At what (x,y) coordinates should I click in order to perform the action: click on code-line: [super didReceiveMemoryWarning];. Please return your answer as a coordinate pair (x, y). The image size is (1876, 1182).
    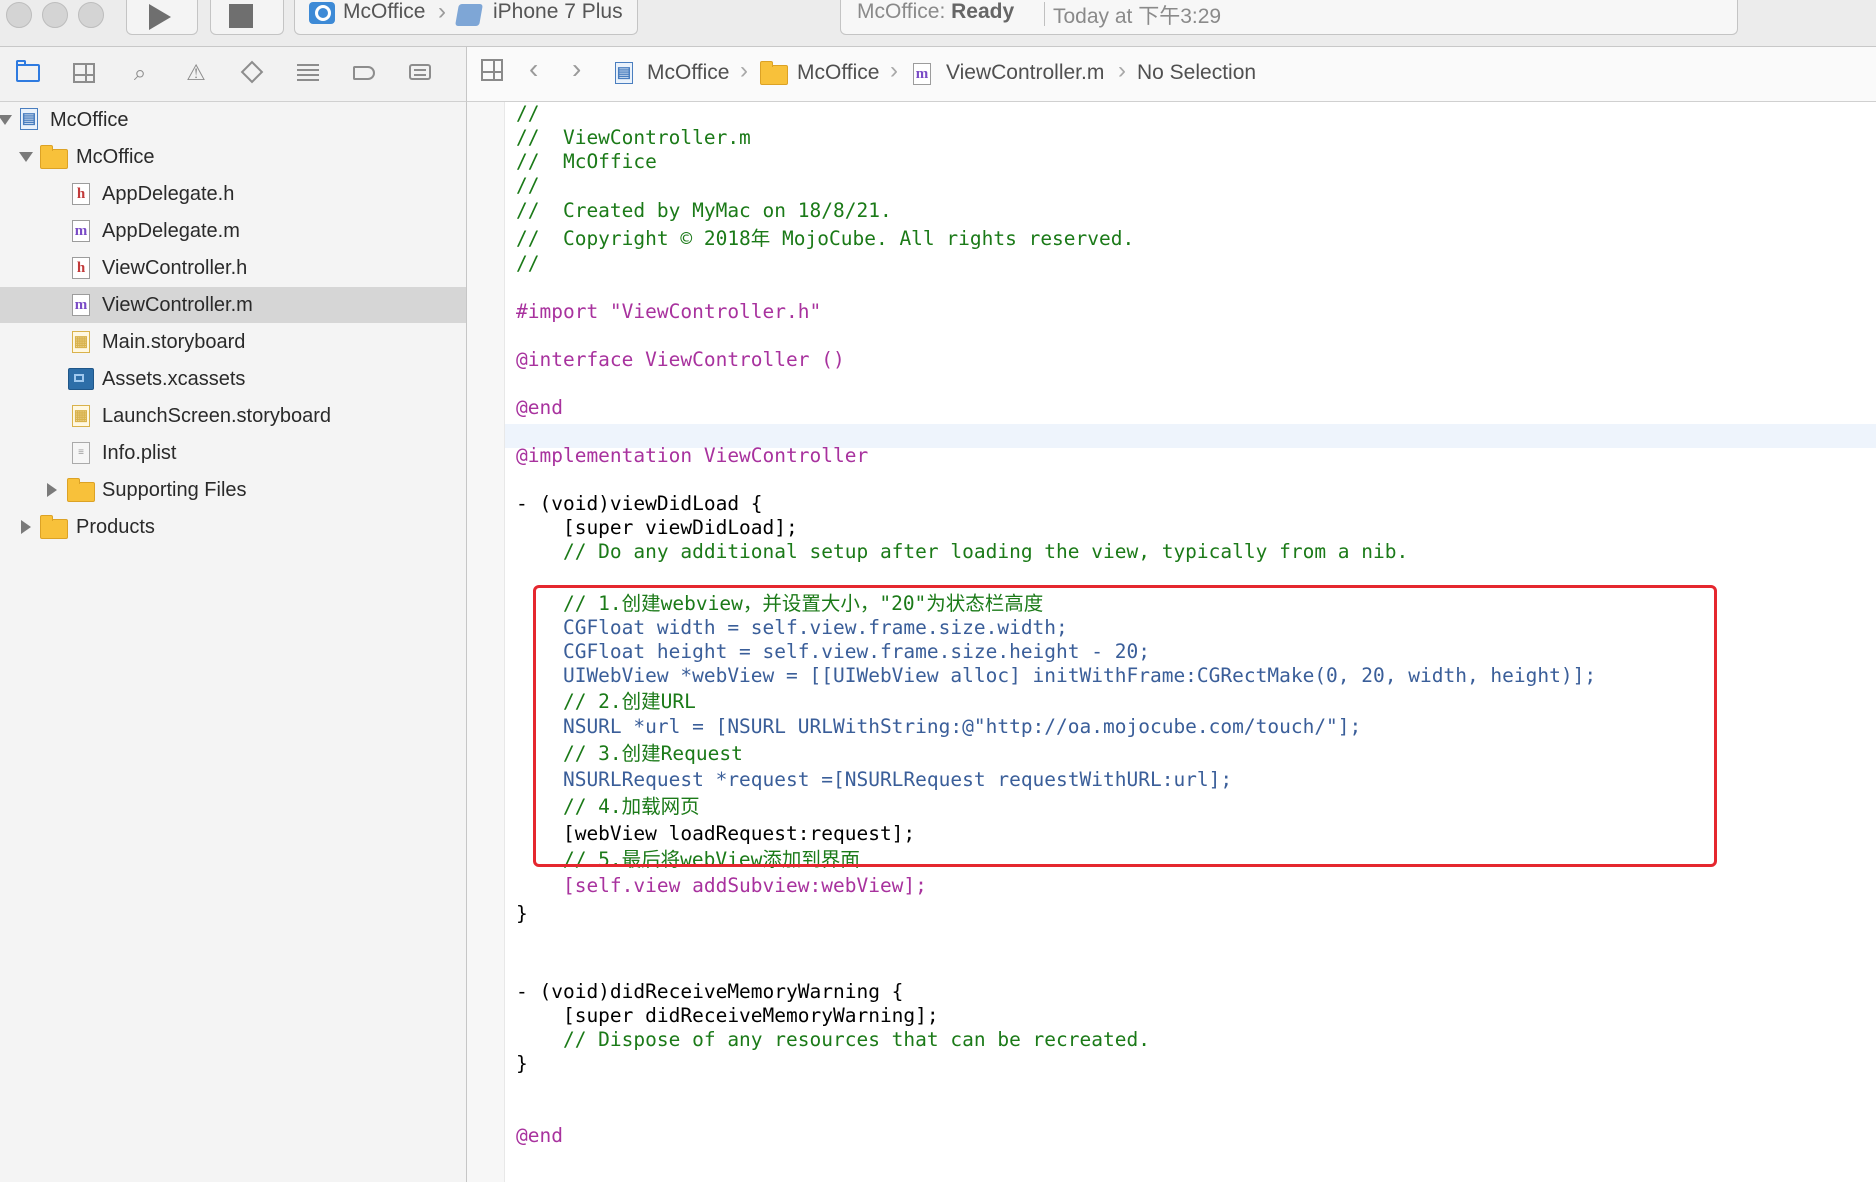
    Looking at the image, I should click on (727, 1015).